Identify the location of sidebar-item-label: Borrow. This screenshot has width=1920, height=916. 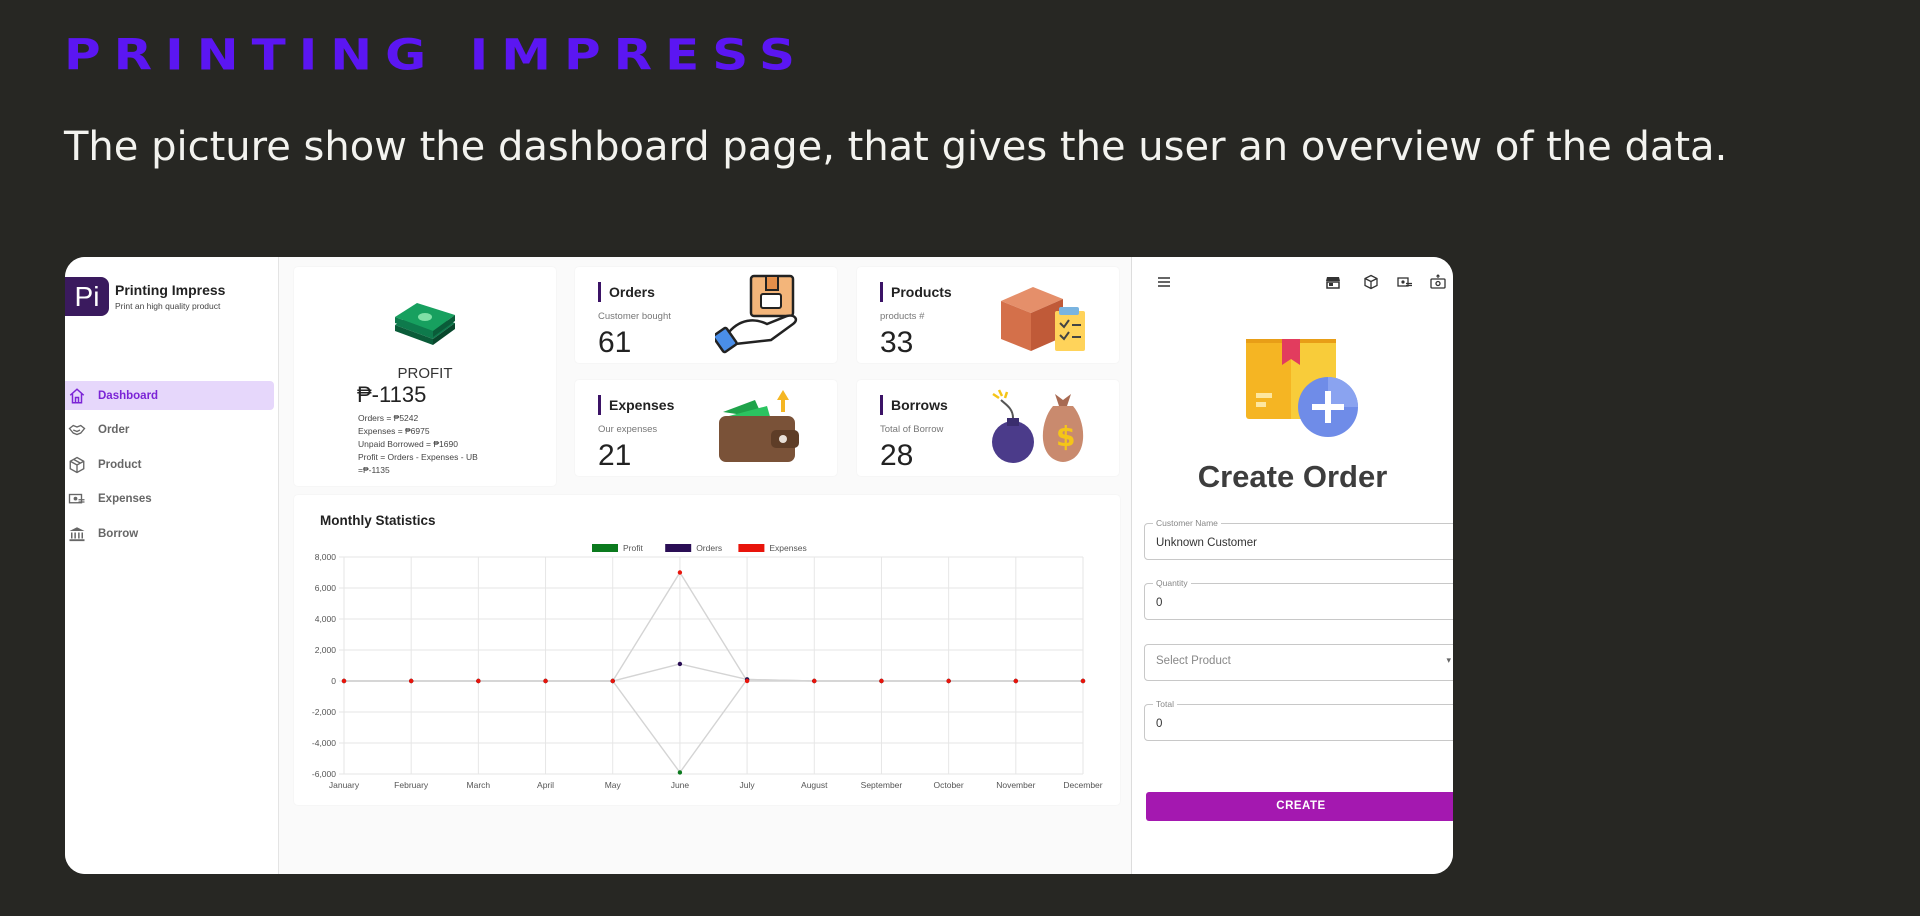
(118, 533).